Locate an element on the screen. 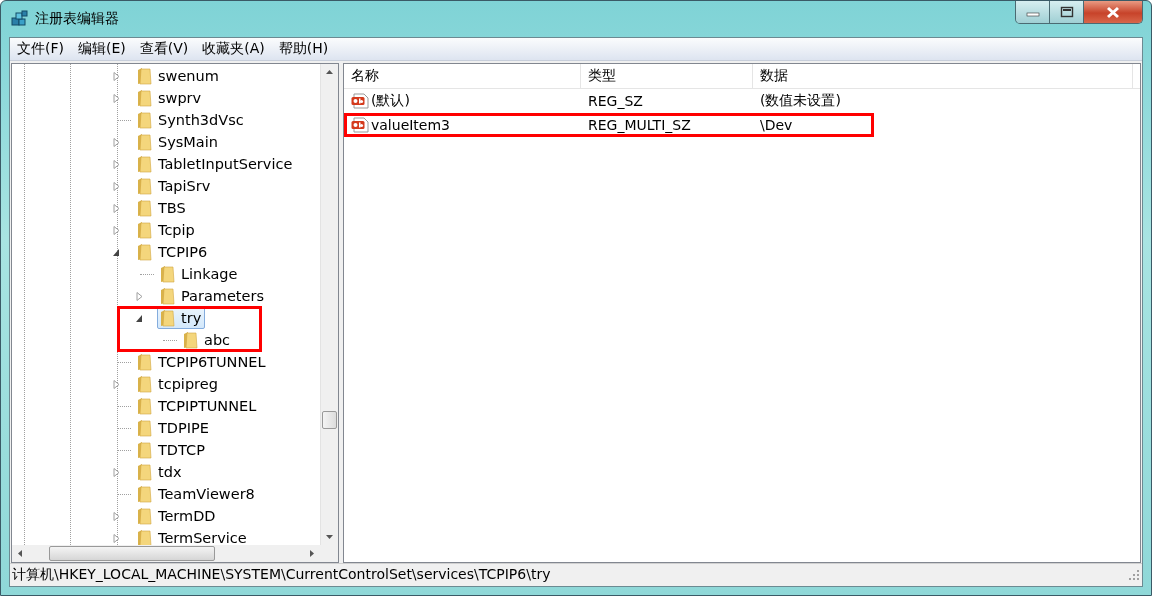 This screenshot has width=1152, height=596. column-header: 名称 is located at coordinates (462, 76).